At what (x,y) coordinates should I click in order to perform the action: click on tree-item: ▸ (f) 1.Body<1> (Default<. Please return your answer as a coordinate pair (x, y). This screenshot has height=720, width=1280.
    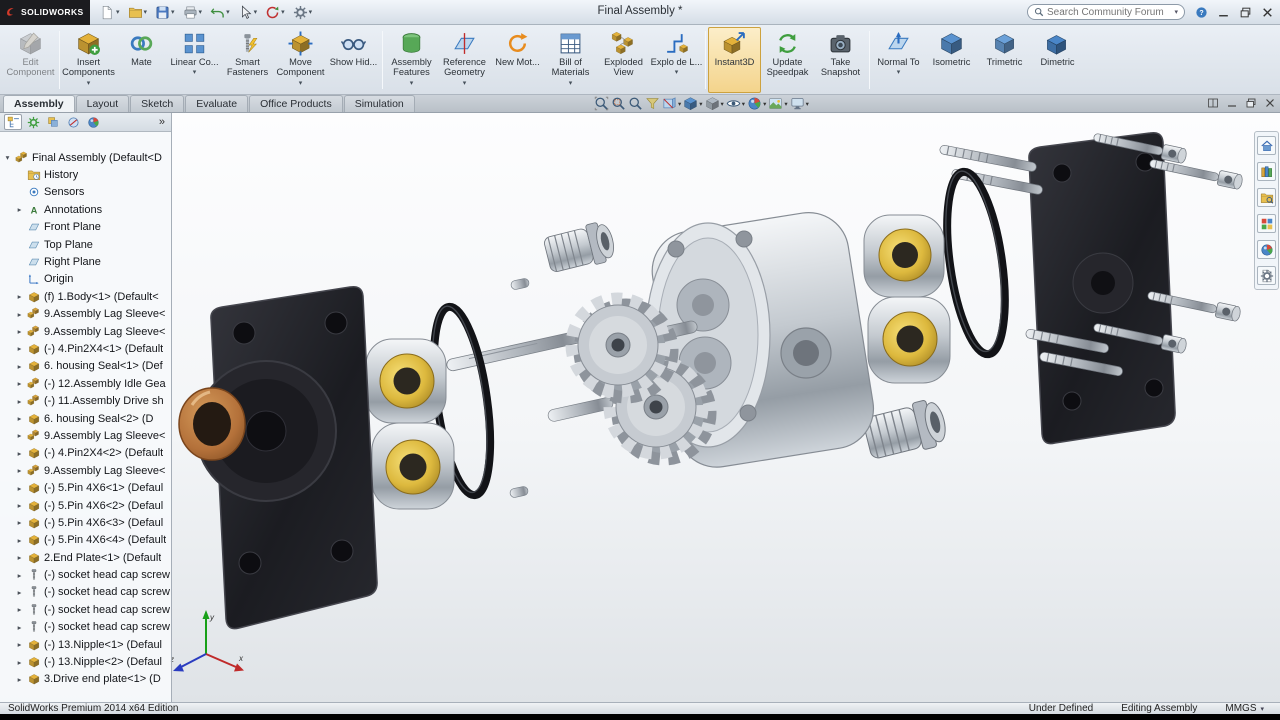
    Looking at the image, I should click on (85, 296).